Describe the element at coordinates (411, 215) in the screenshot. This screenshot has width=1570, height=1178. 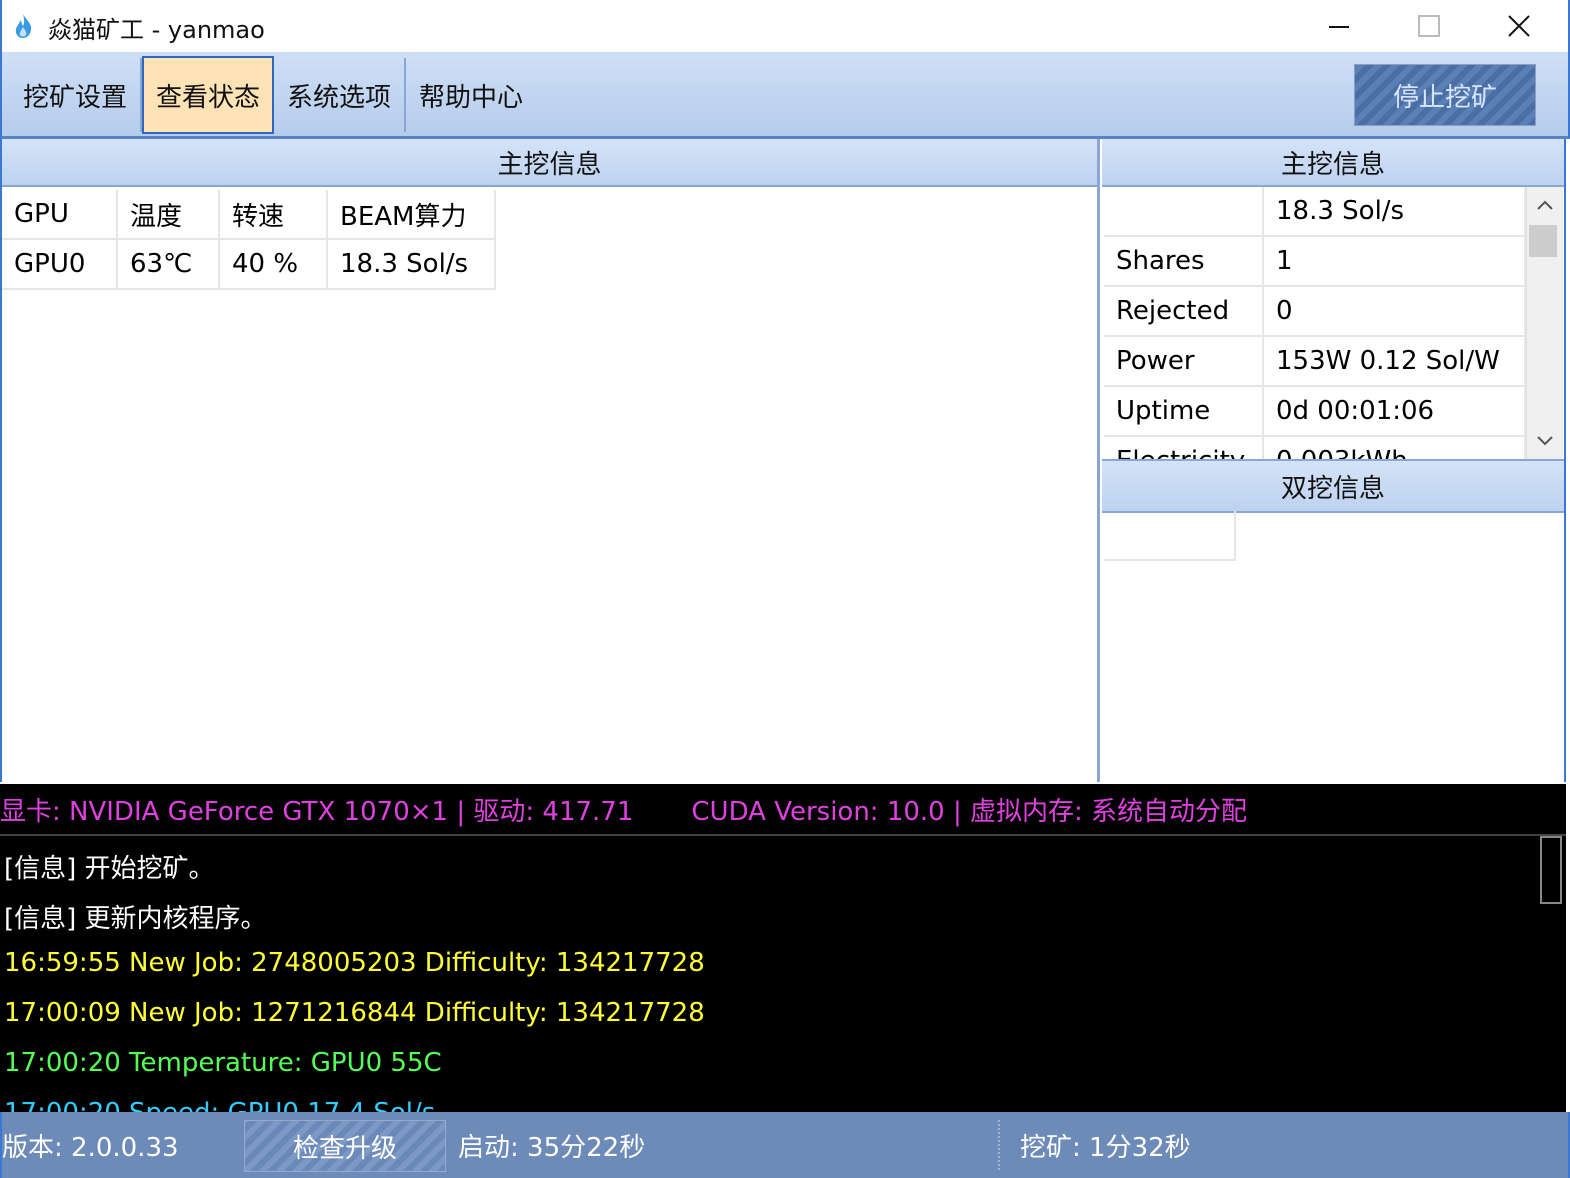
I see `column-header-hashrate: BEAM算力` at that location.